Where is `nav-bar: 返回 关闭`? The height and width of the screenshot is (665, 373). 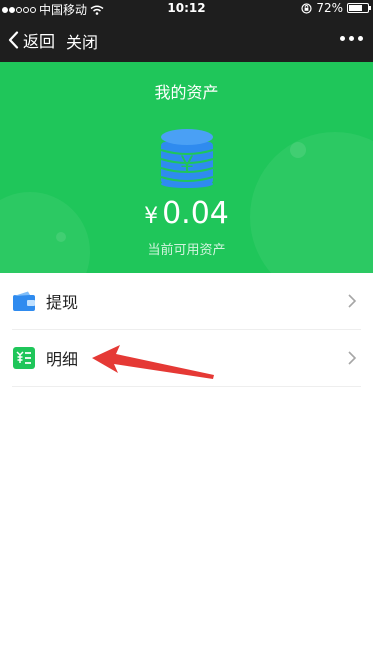
nav-bar: 返回 关闭 is located at coordinates (186, 39).